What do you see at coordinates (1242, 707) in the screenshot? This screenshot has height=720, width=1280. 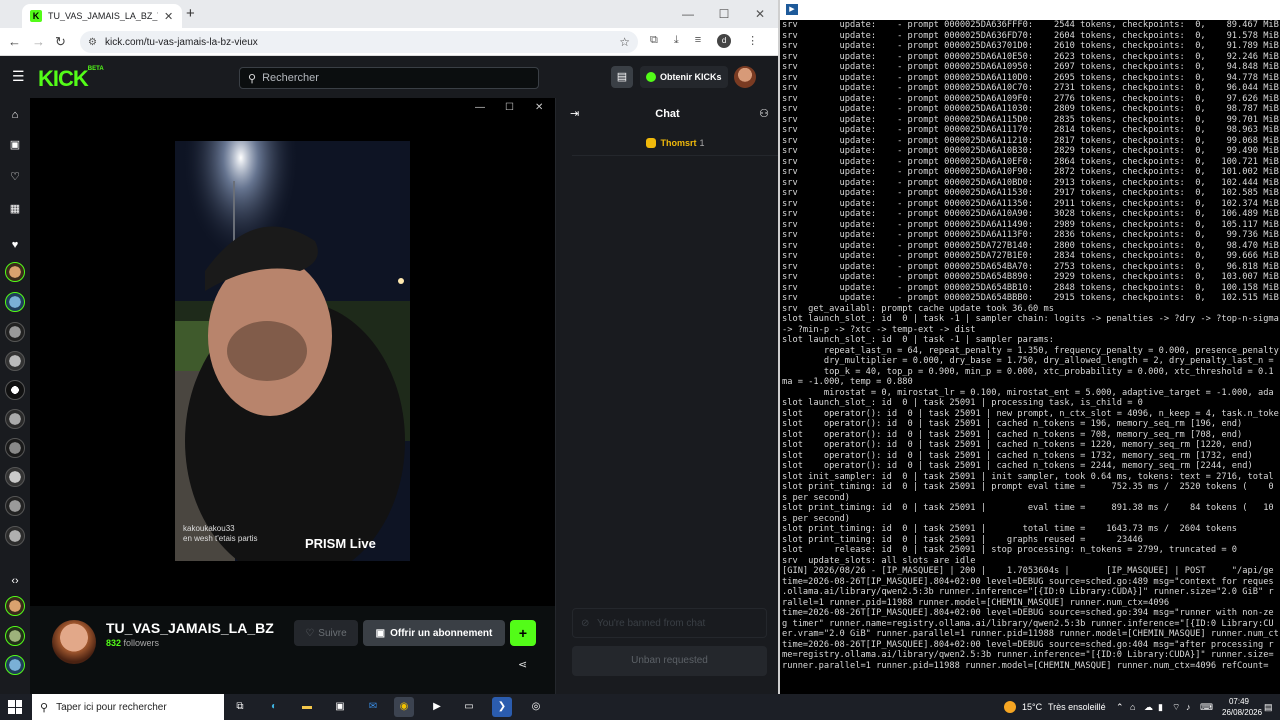 I see `system-clock: 07:49 26/08/2026` at bounding box center [1242, 707].